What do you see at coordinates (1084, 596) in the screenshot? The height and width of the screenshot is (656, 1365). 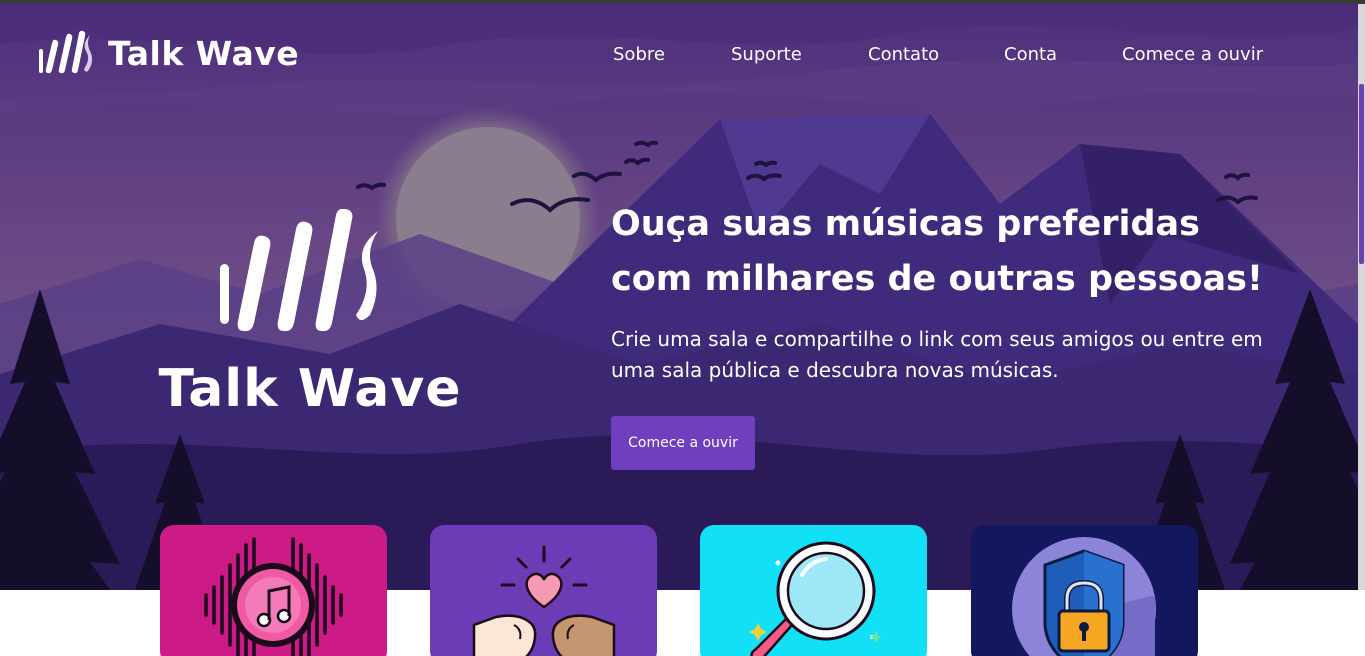 I see `security-lock-shield-icon` at bounding box center [1084, 596].